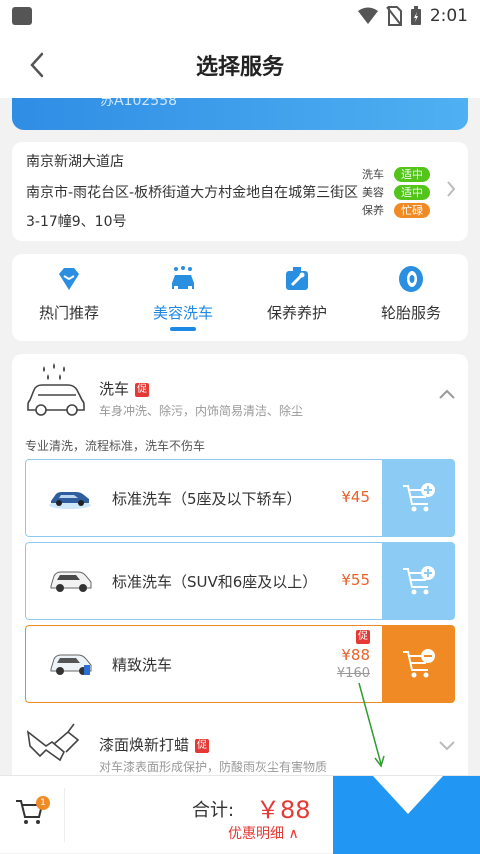 This screenshot has height=854, width=480. Describe the element at coordinates (114, 389) in the screenshot. I see `service-title-text: 洗车` at that location.